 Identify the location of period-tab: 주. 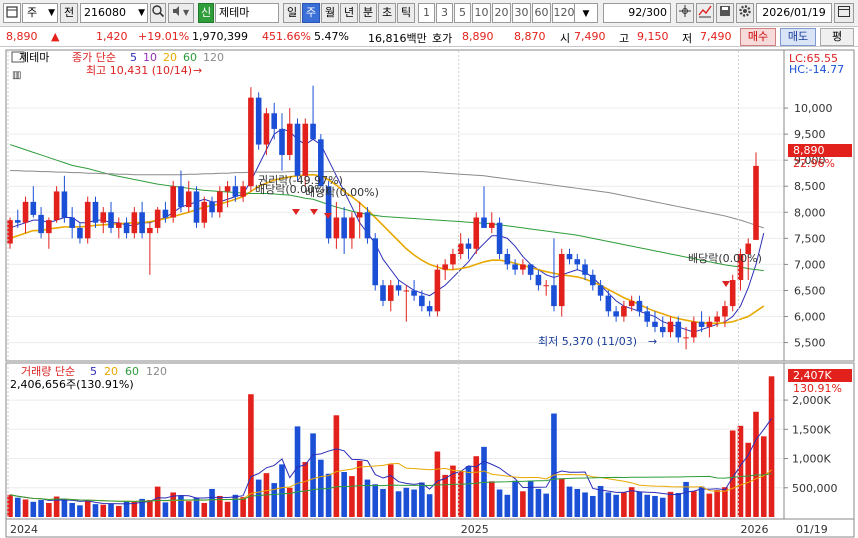
(311, 13).